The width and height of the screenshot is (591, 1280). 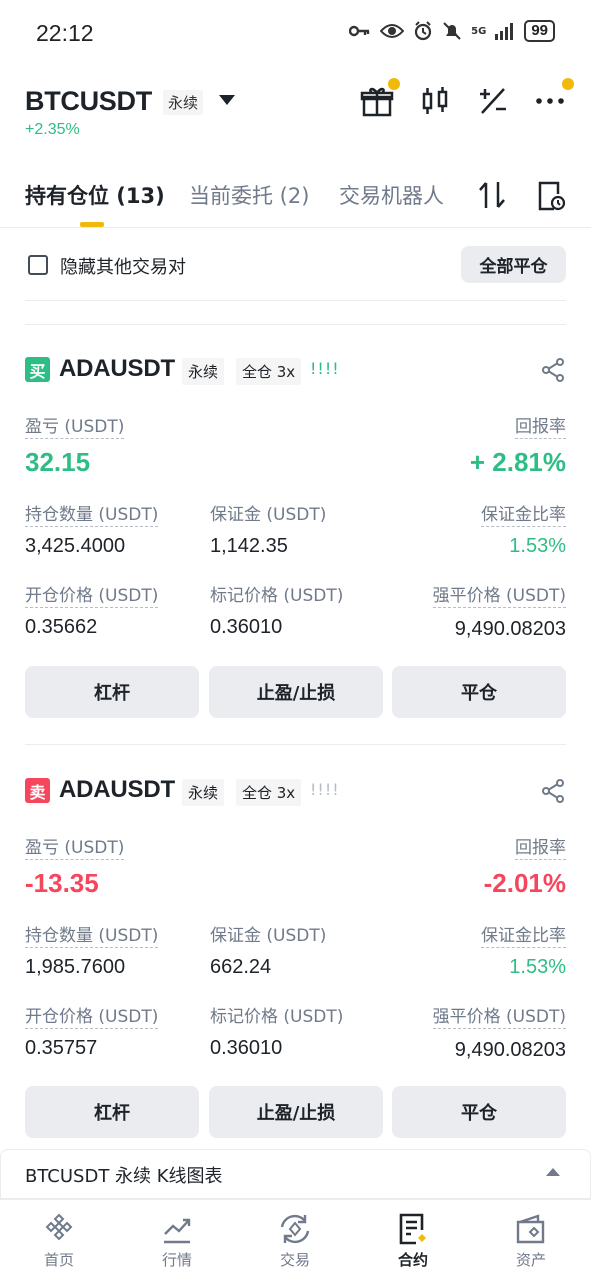 I want to click on side-badge-sell: 卖, so click(x=37, y=790).